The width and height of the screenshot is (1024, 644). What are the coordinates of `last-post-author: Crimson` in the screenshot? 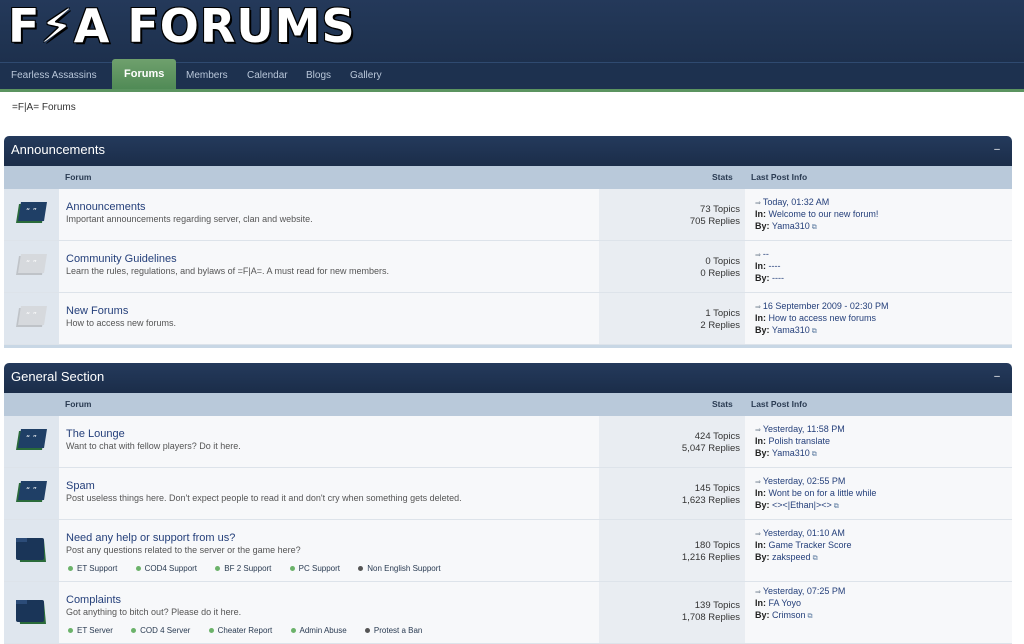 It's located at (789, 615).